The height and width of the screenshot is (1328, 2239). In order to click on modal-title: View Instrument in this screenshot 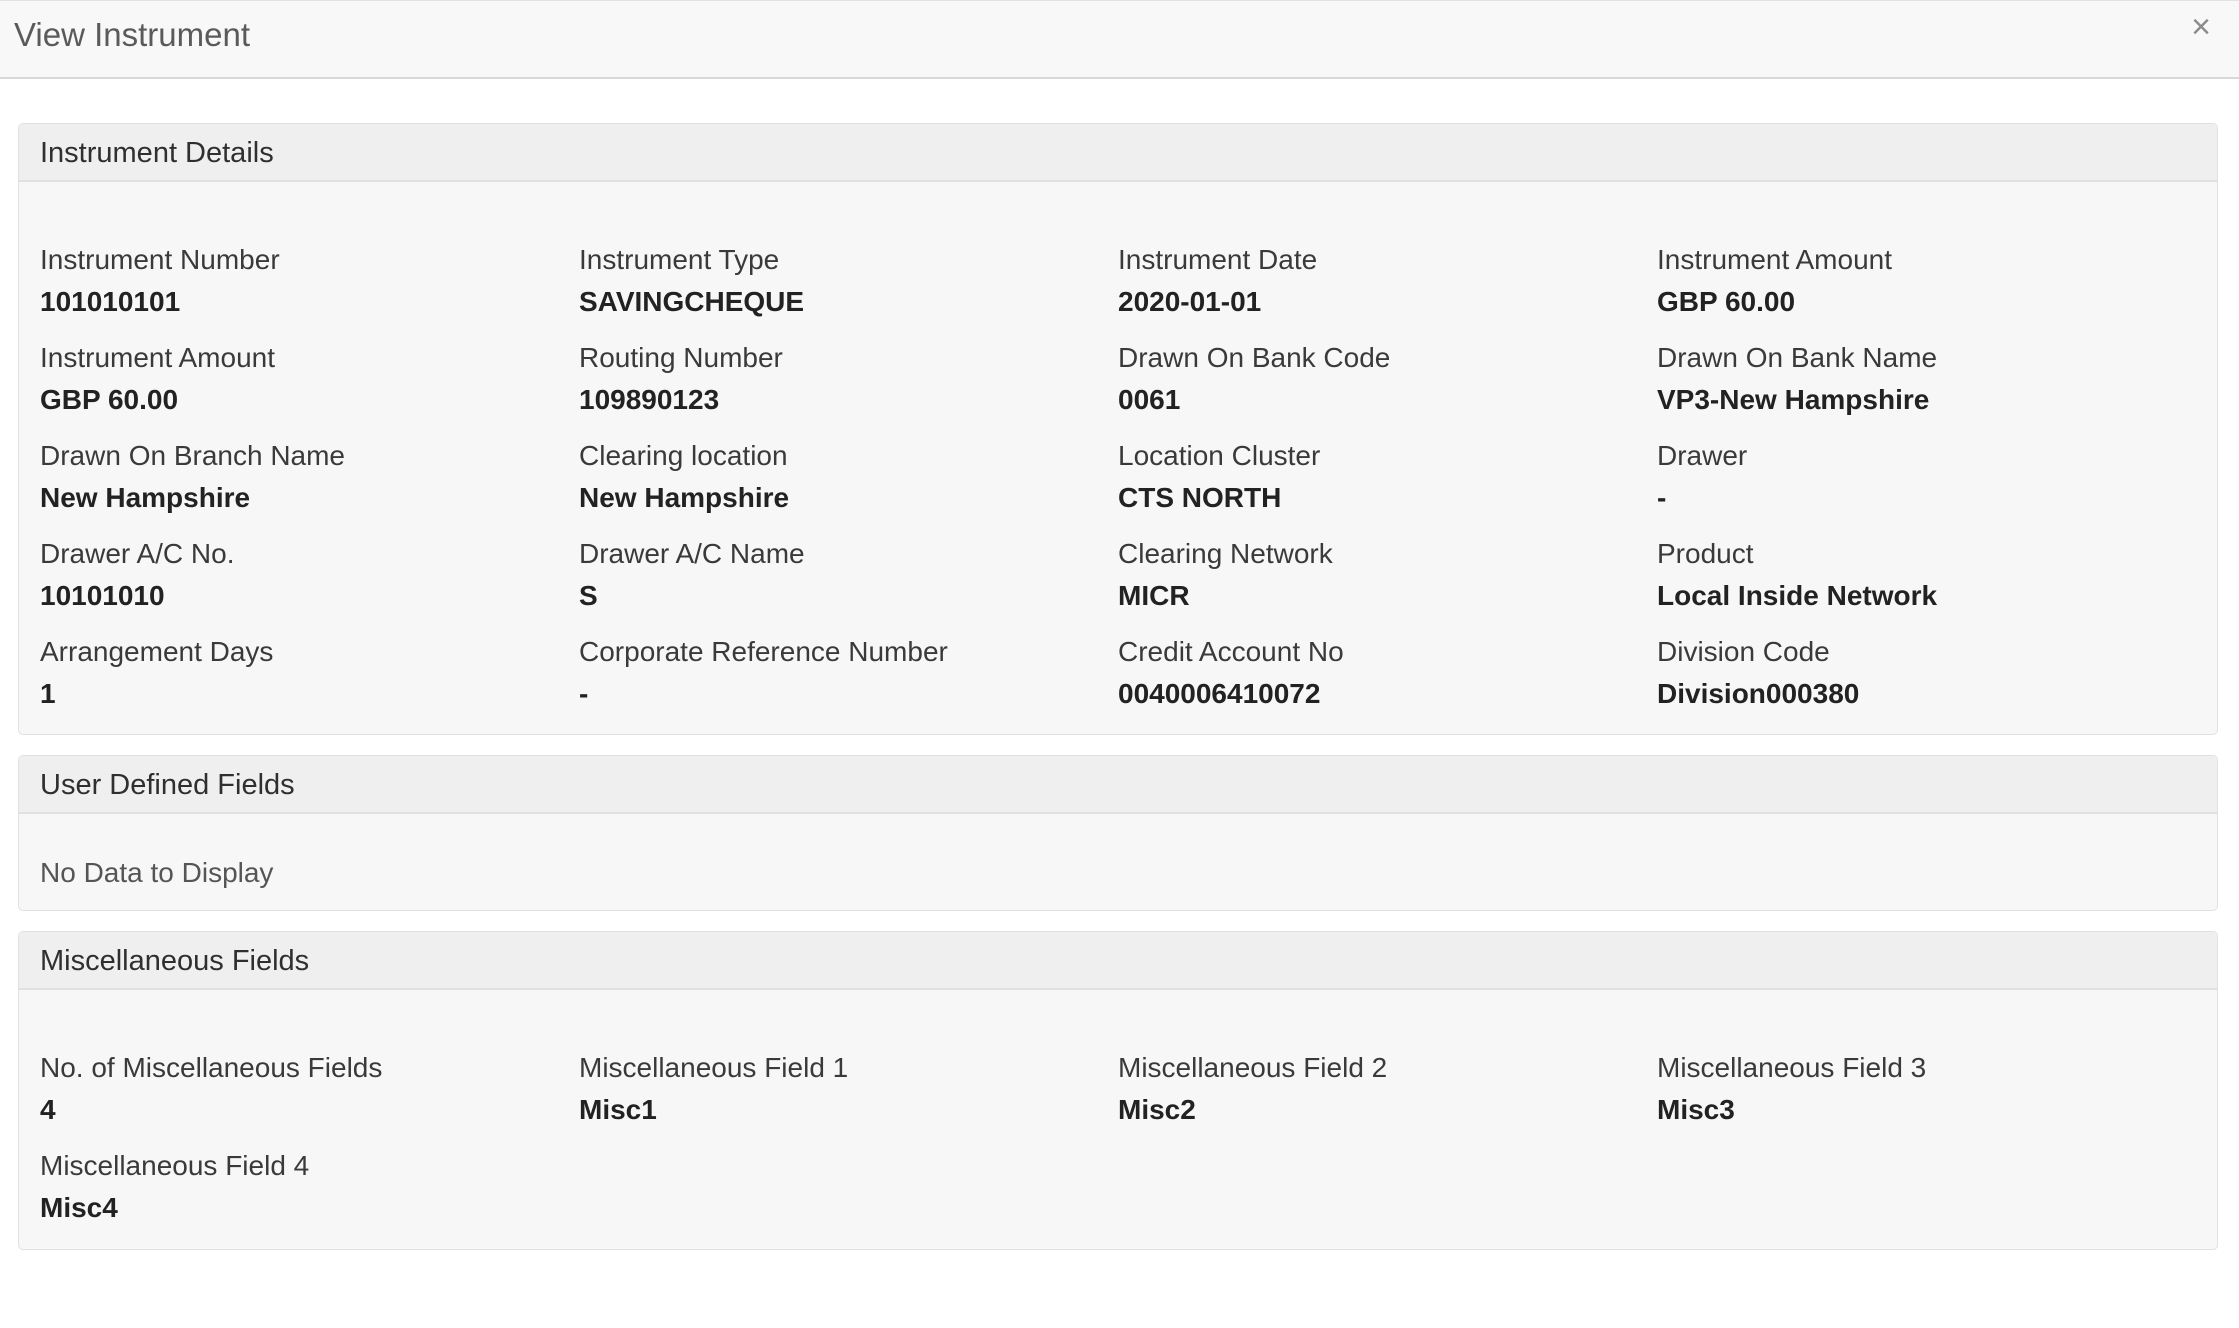, I will do `click(132, 34)`.